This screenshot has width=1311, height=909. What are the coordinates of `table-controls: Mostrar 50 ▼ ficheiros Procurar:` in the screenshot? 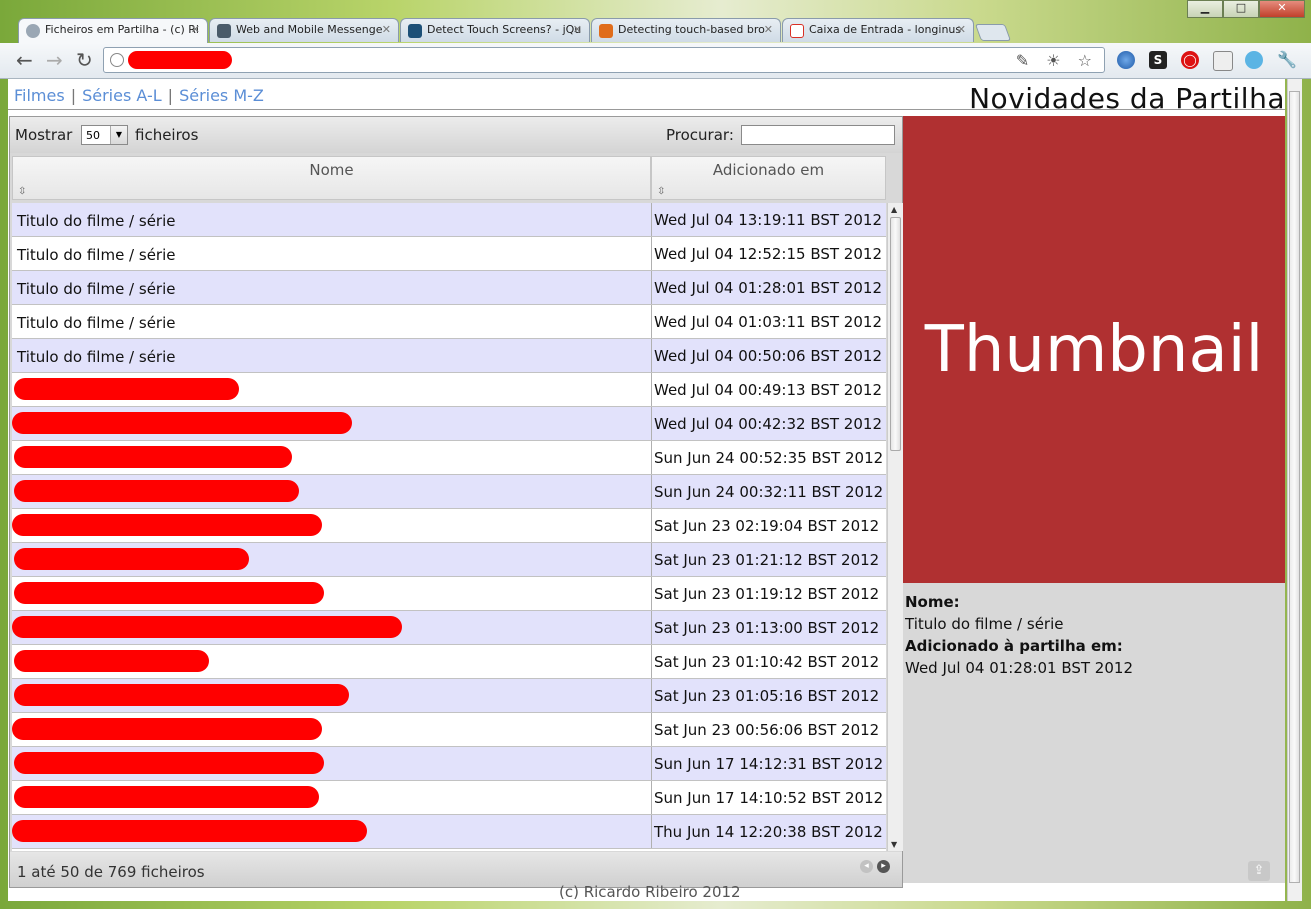 It's located at (456, 135).